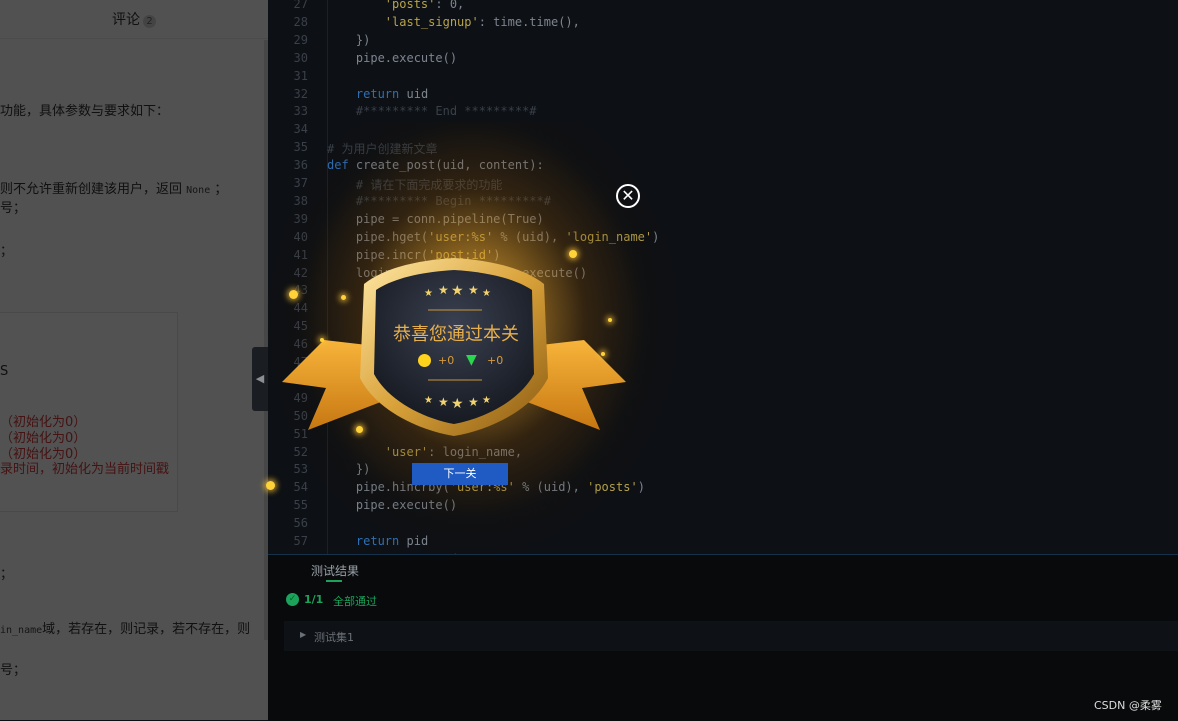 The image size is (1178, 721). Describe the element at coordinates (495, 360) in the screenshot. I see `gem-reward: +0` at that location.